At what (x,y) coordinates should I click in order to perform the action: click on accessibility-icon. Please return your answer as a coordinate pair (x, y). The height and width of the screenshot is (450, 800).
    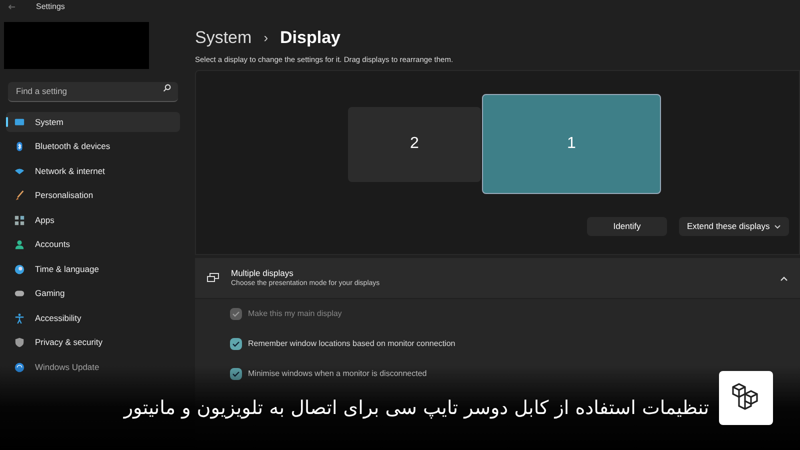
    Looking at the image, I should click on (19, 318).